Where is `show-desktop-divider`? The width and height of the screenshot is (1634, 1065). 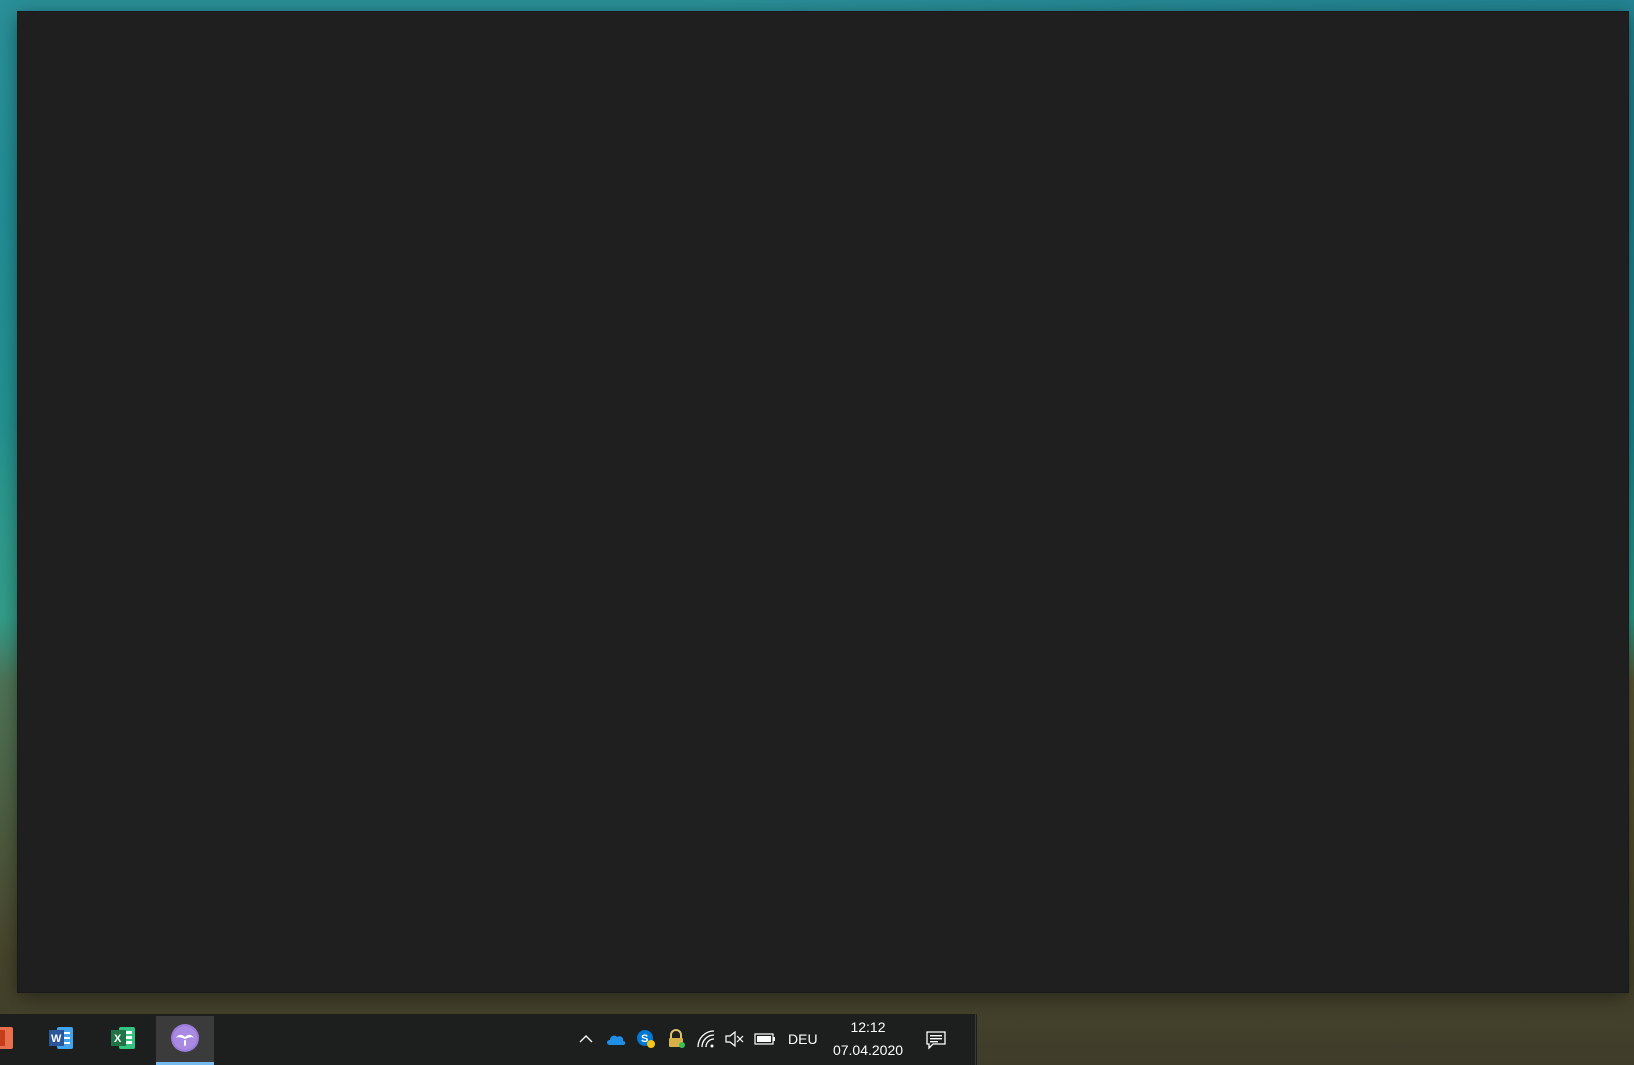
show-desktop-divider is located at coordinates (975, 1039).